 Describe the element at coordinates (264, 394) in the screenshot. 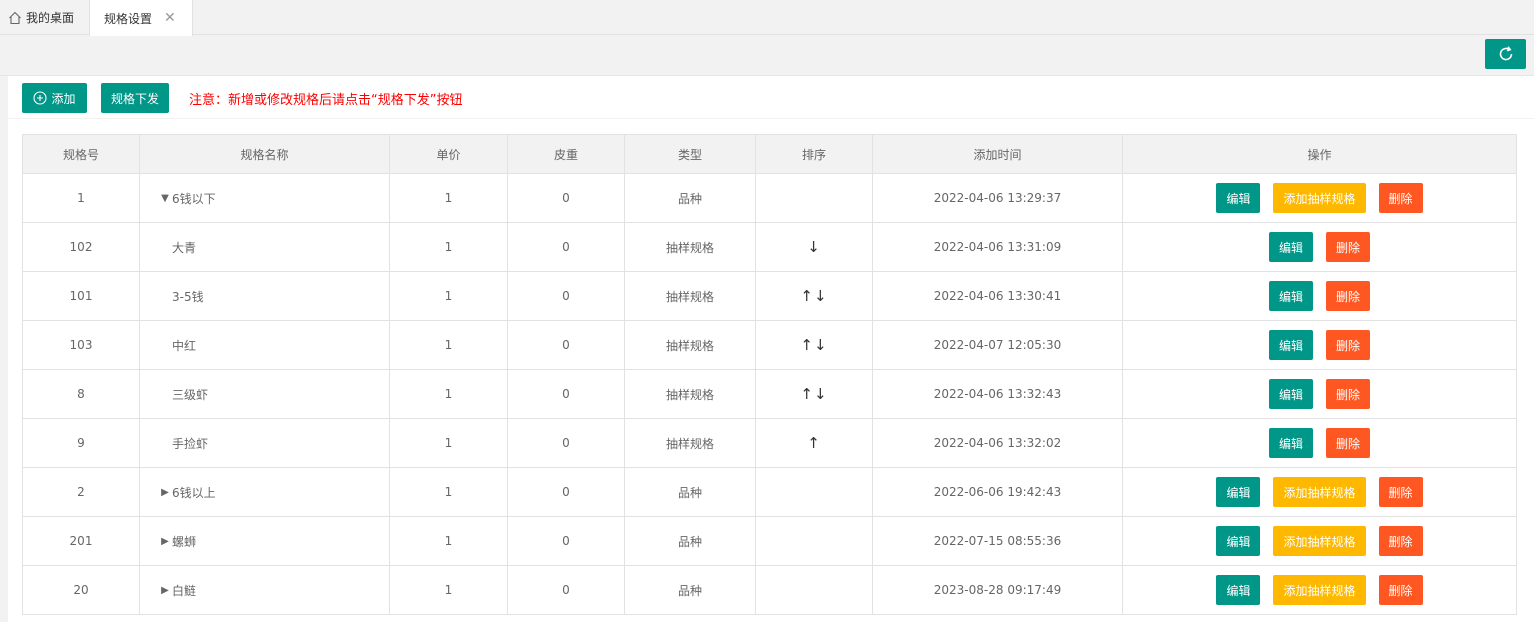

I see `cell-name: 三级虾` at that location.